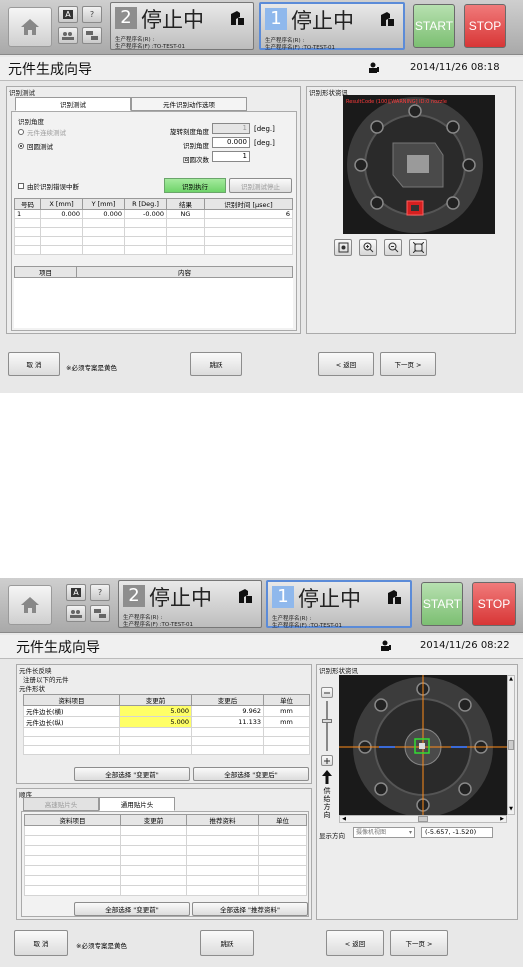 The image size is (523, 967). I want to click on stop-recognition-test-button: 识别测试停止, so click(260, 185).